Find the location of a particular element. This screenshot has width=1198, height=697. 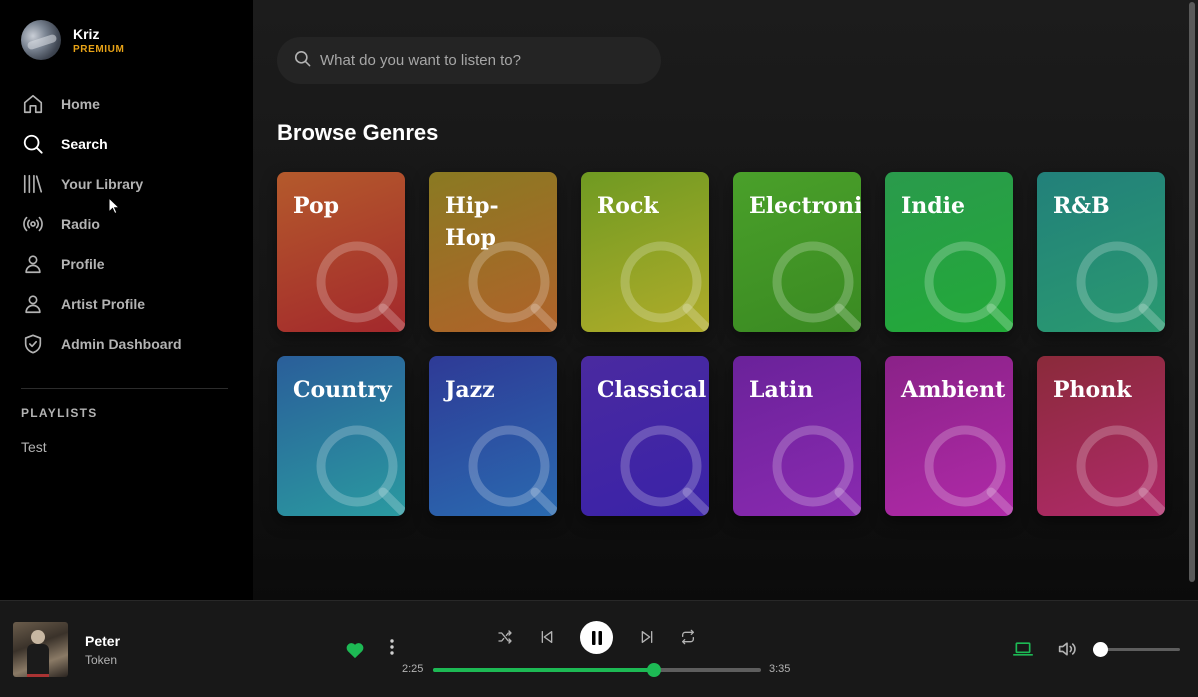

nav-item-profile: Profile is located at coordinates (126, 264).